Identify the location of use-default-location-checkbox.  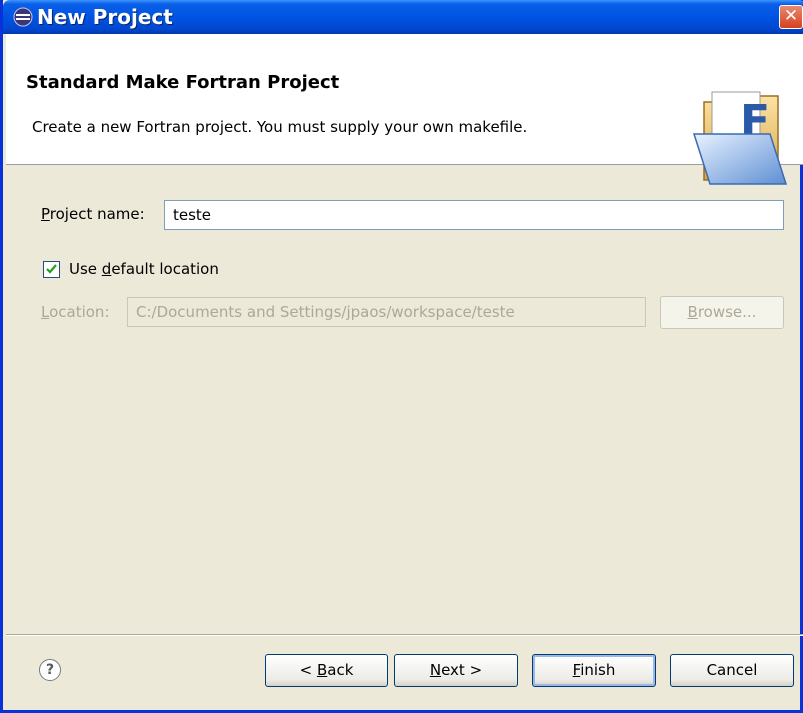
(51, 269).